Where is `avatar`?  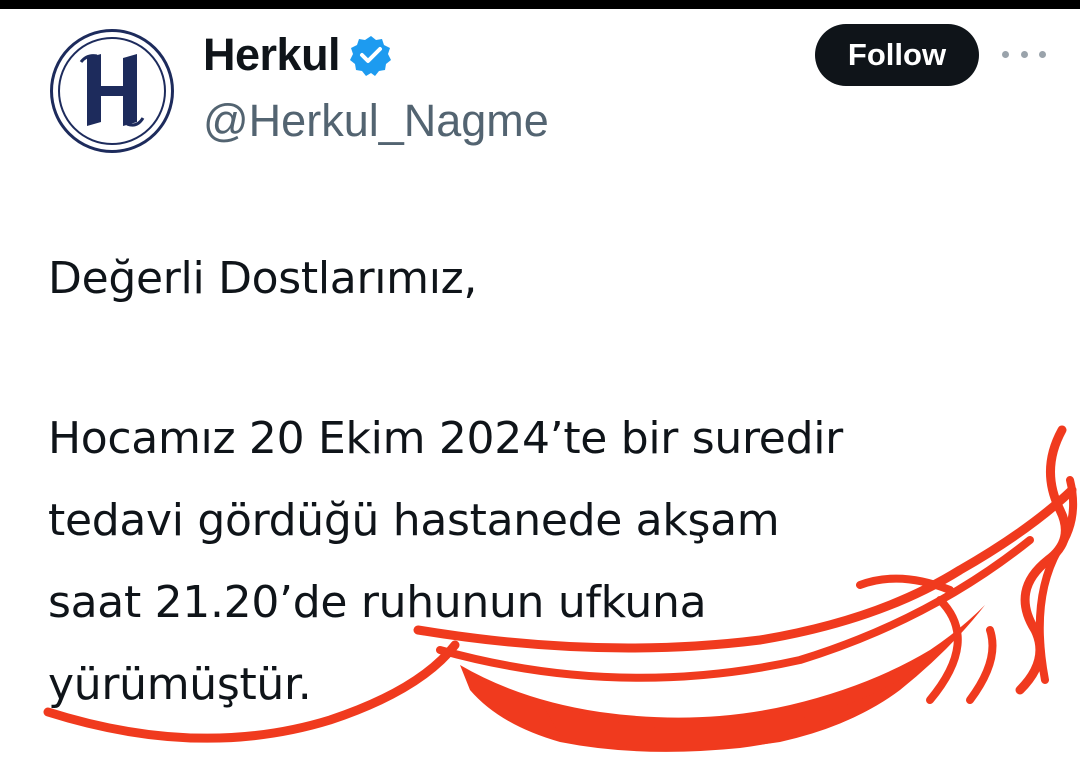
avatar is located at coordinates (112, 91).